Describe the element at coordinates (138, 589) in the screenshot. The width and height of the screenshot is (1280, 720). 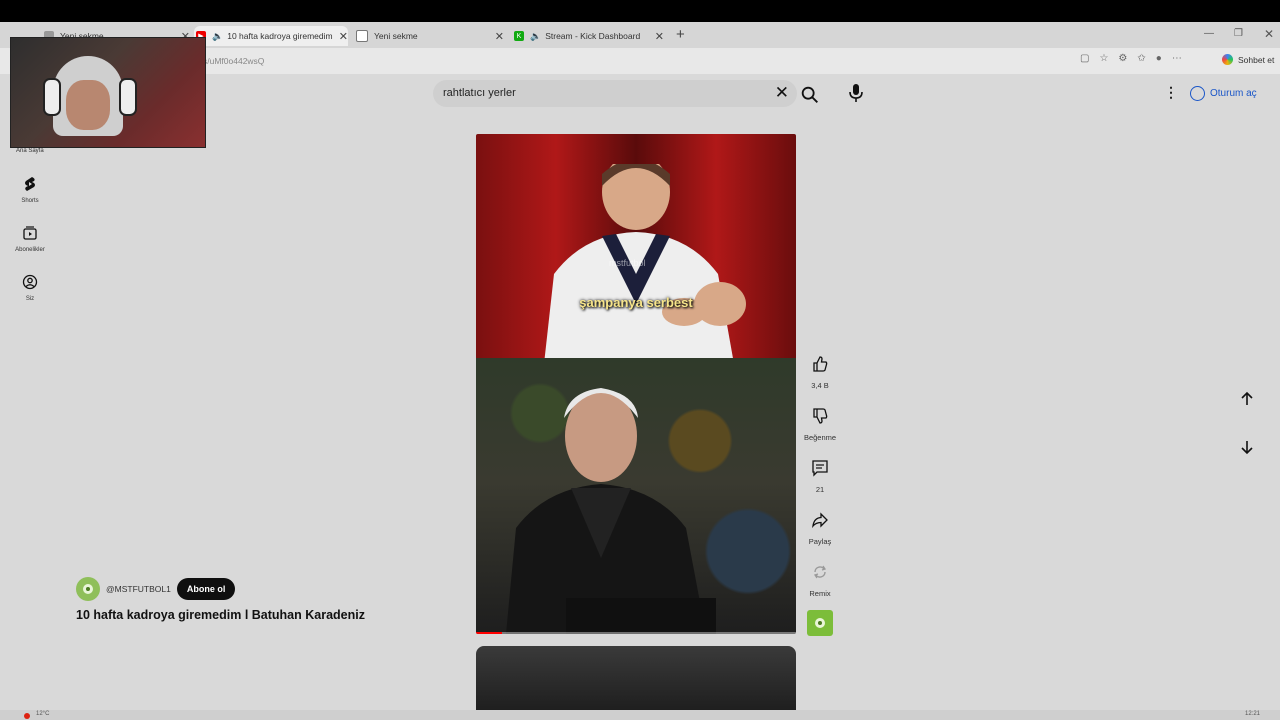
I see `channel-handle: @MSTFUTBOL1` at that location.